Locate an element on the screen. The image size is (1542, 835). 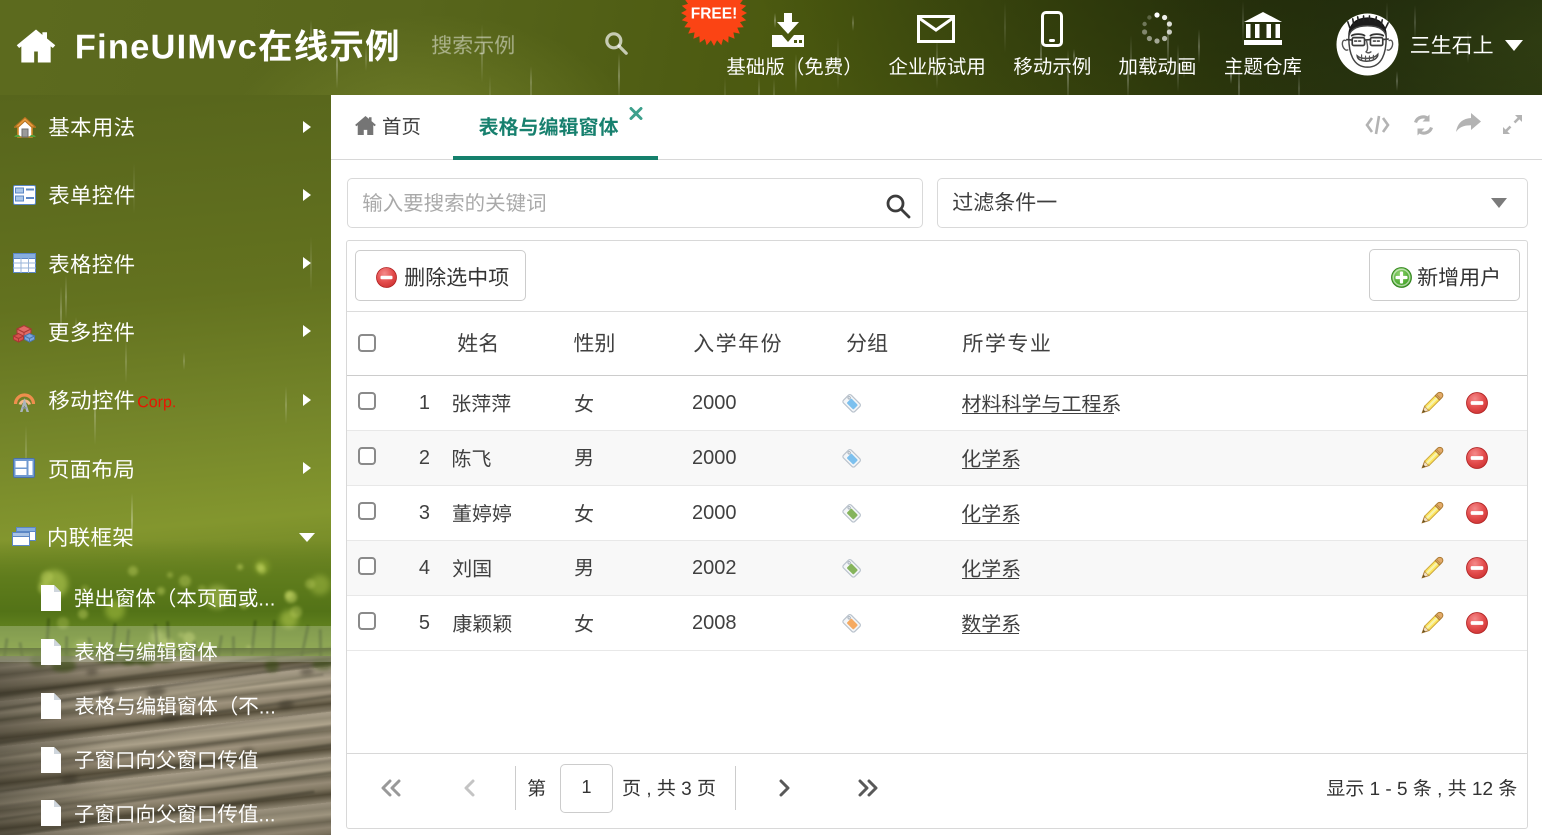
svg-text: FREE! is located at coordinates (714, 14).